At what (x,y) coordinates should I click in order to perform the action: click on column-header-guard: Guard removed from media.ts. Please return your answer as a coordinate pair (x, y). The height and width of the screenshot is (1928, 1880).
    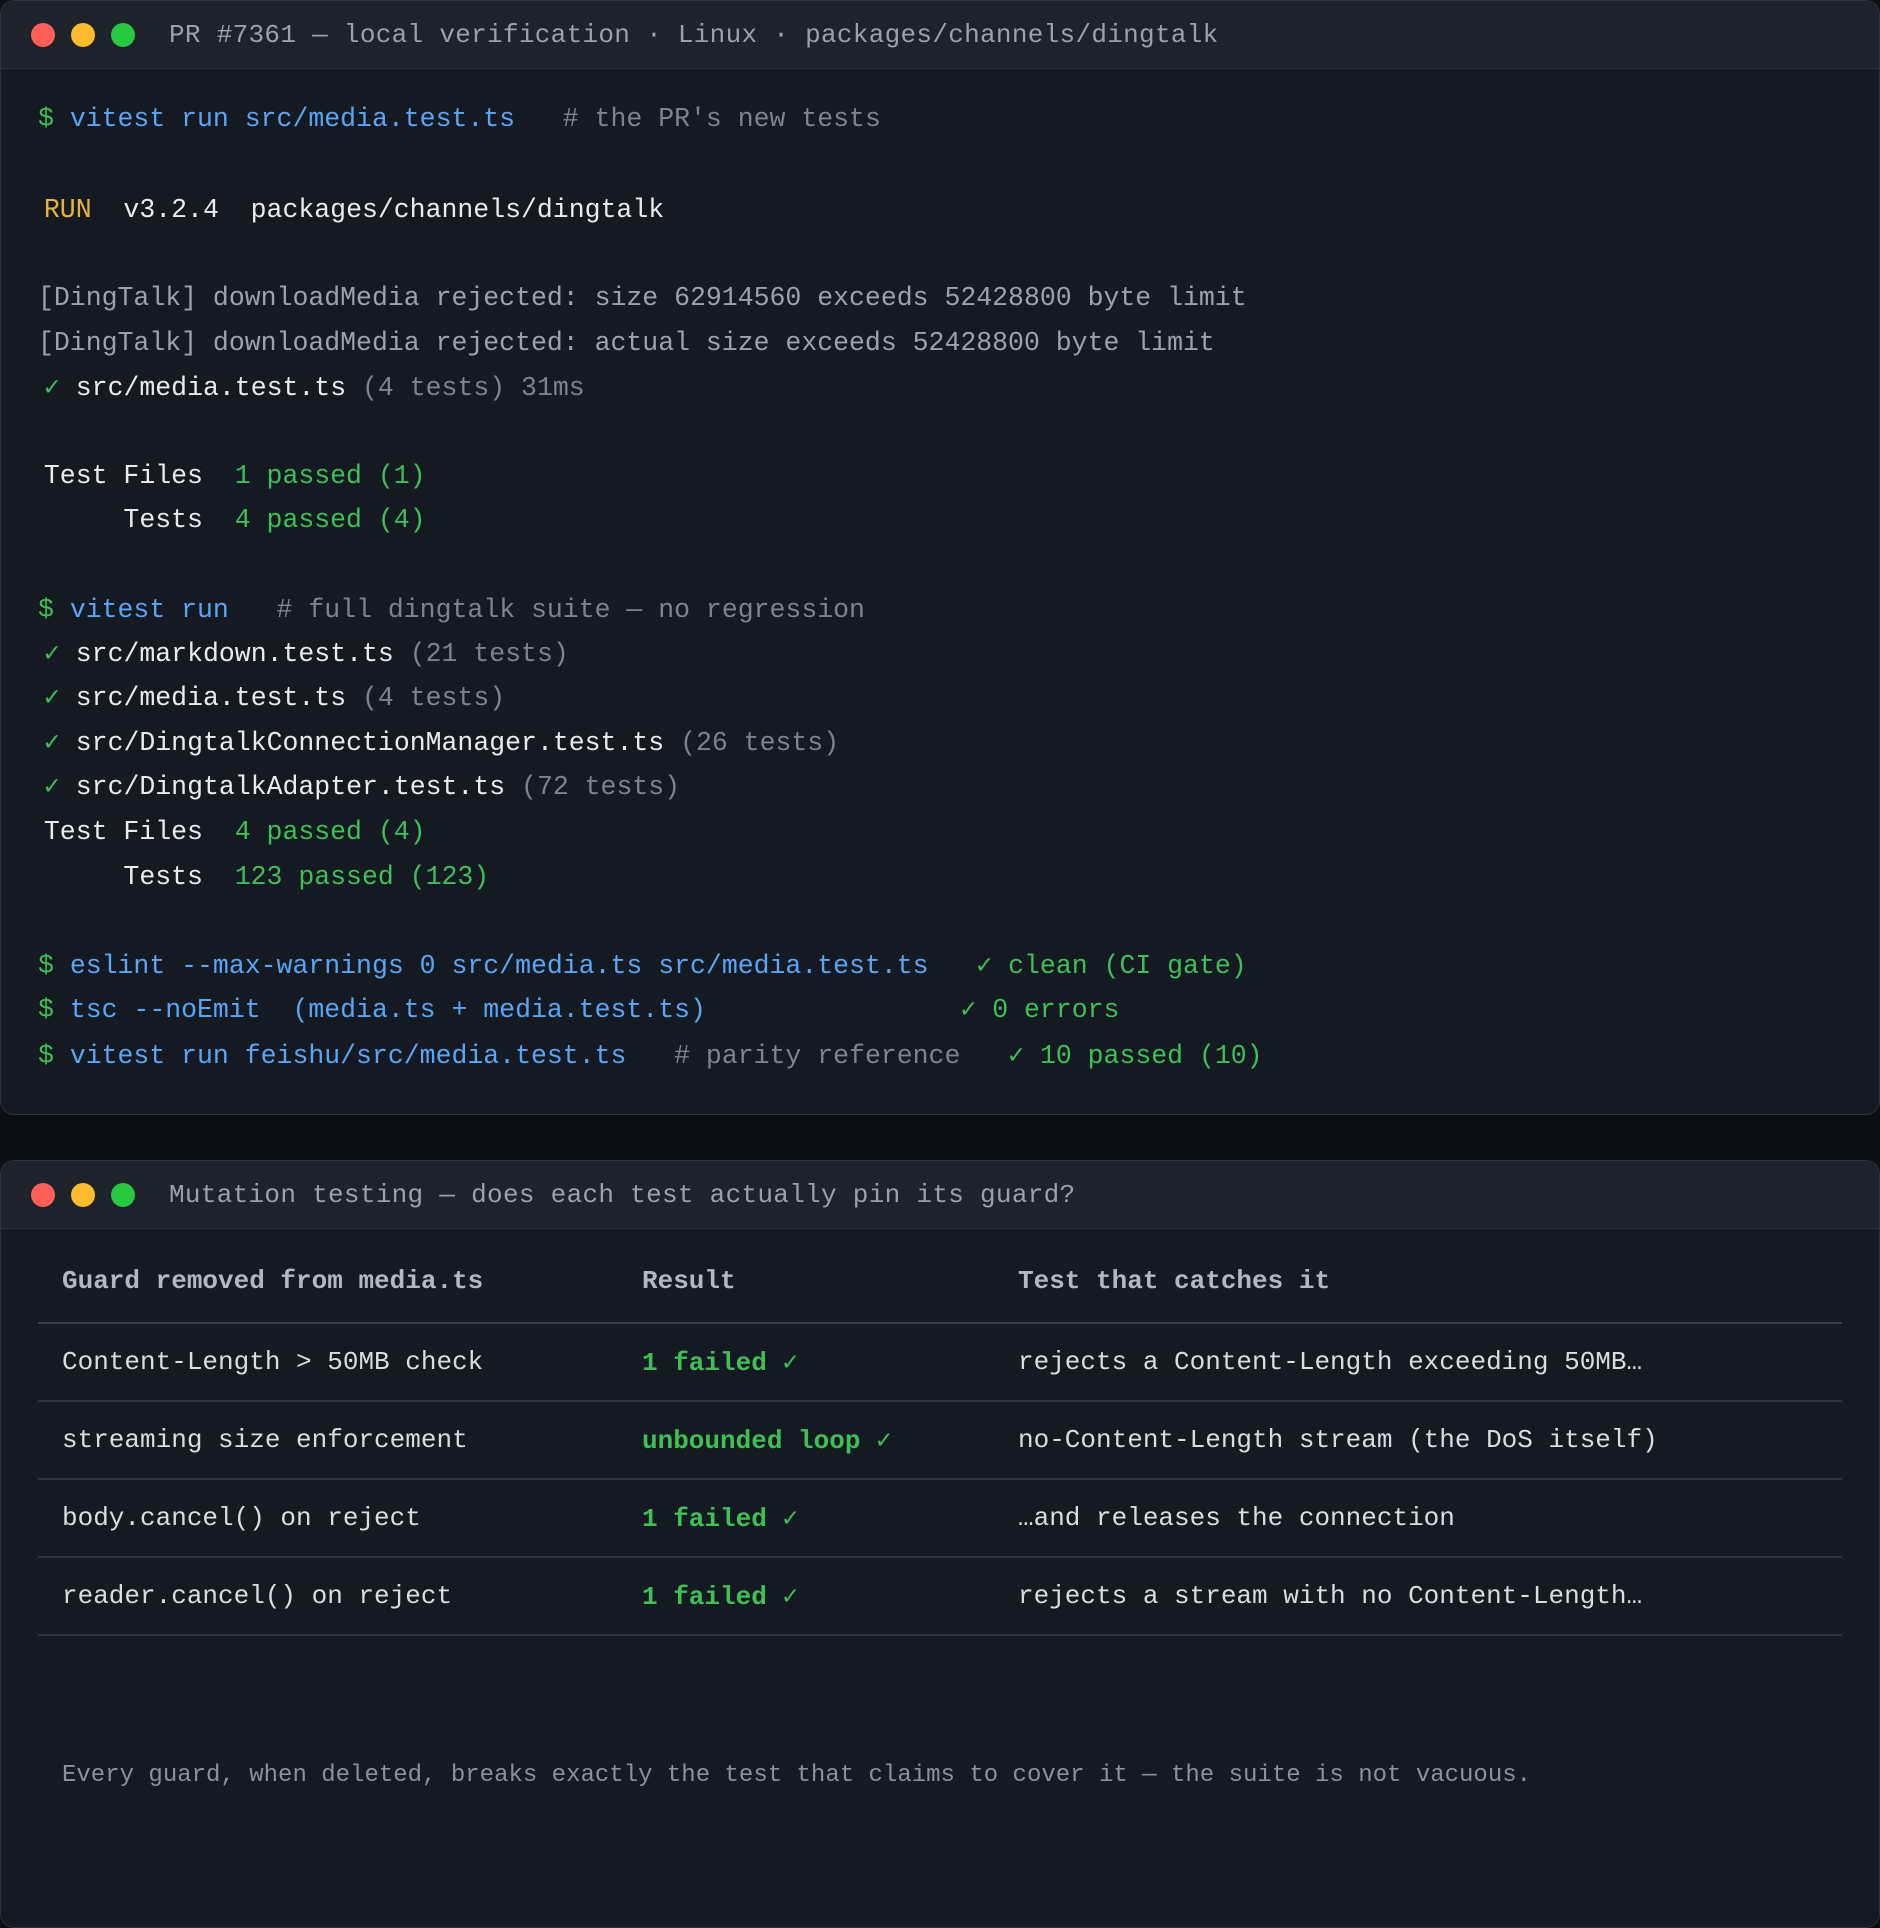
    Looking at the image, I should click on (328, 1282).